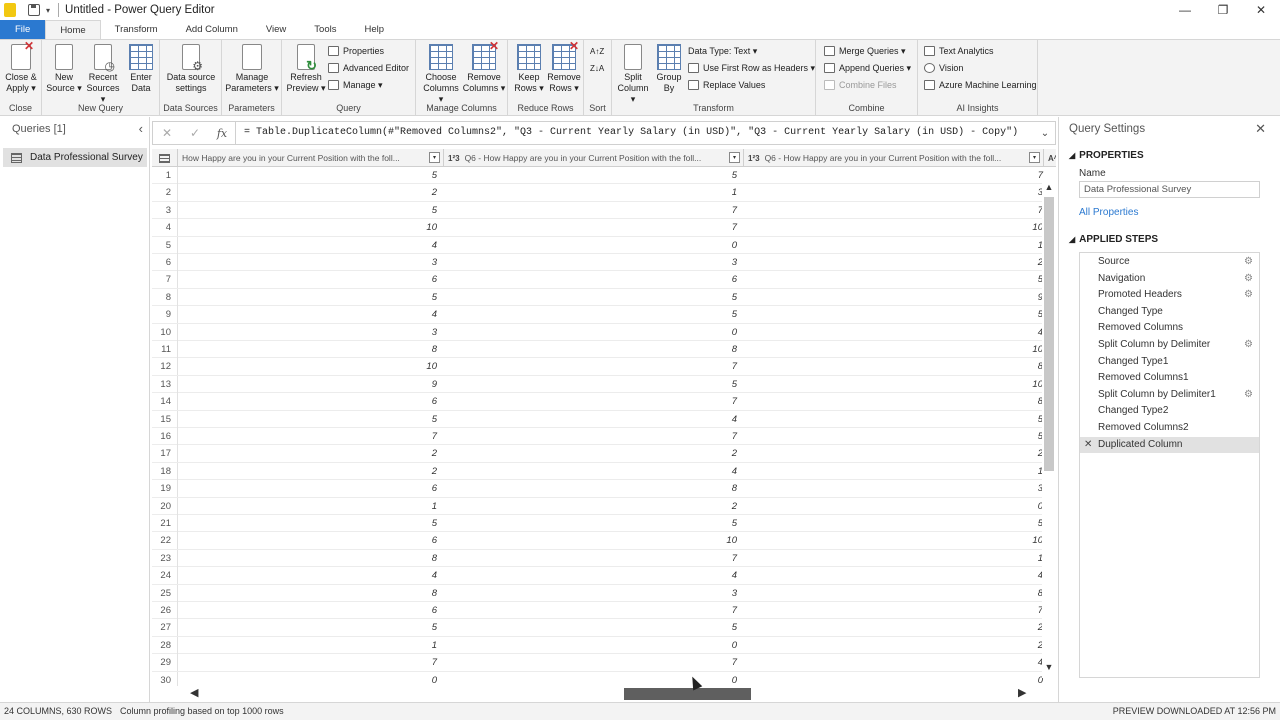  I want to click on row-number: 27, so click(165, 628).